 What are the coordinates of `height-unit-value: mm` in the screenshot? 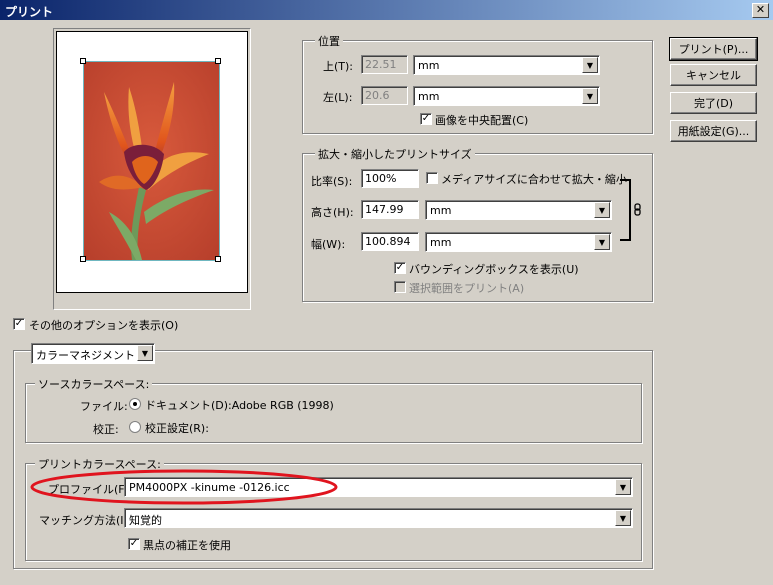 It's located at (441, 210).